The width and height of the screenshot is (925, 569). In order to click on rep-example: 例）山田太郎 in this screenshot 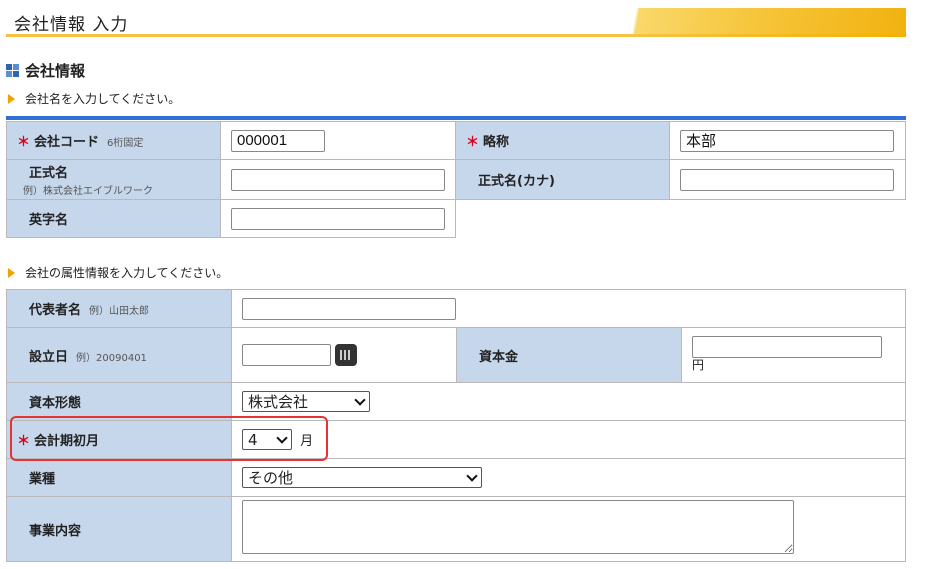, I will do `click(119, 311)`.